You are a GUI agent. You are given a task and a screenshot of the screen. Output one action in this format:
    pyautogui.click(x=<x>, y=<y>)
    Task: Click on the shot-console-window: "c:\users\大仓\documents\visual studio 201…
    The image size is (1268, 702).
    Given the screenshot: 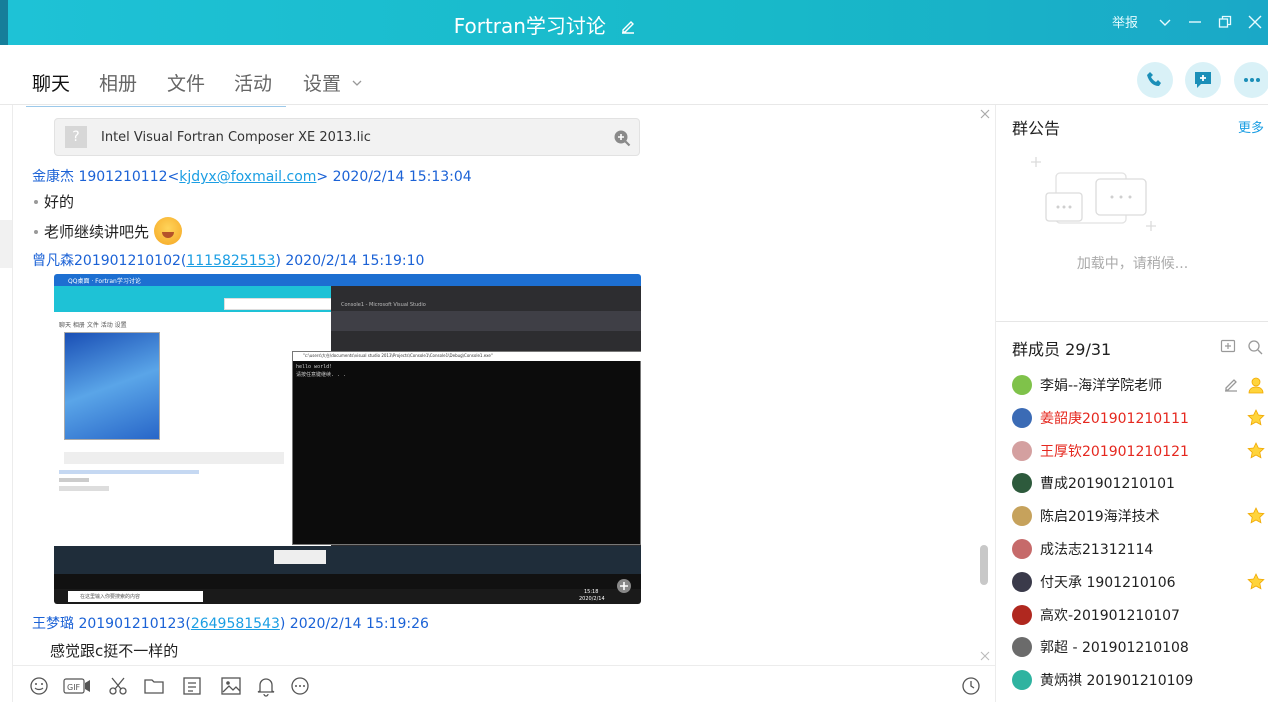 What is the action you would take?
    pyautogui.click(x=466, y=448)
    